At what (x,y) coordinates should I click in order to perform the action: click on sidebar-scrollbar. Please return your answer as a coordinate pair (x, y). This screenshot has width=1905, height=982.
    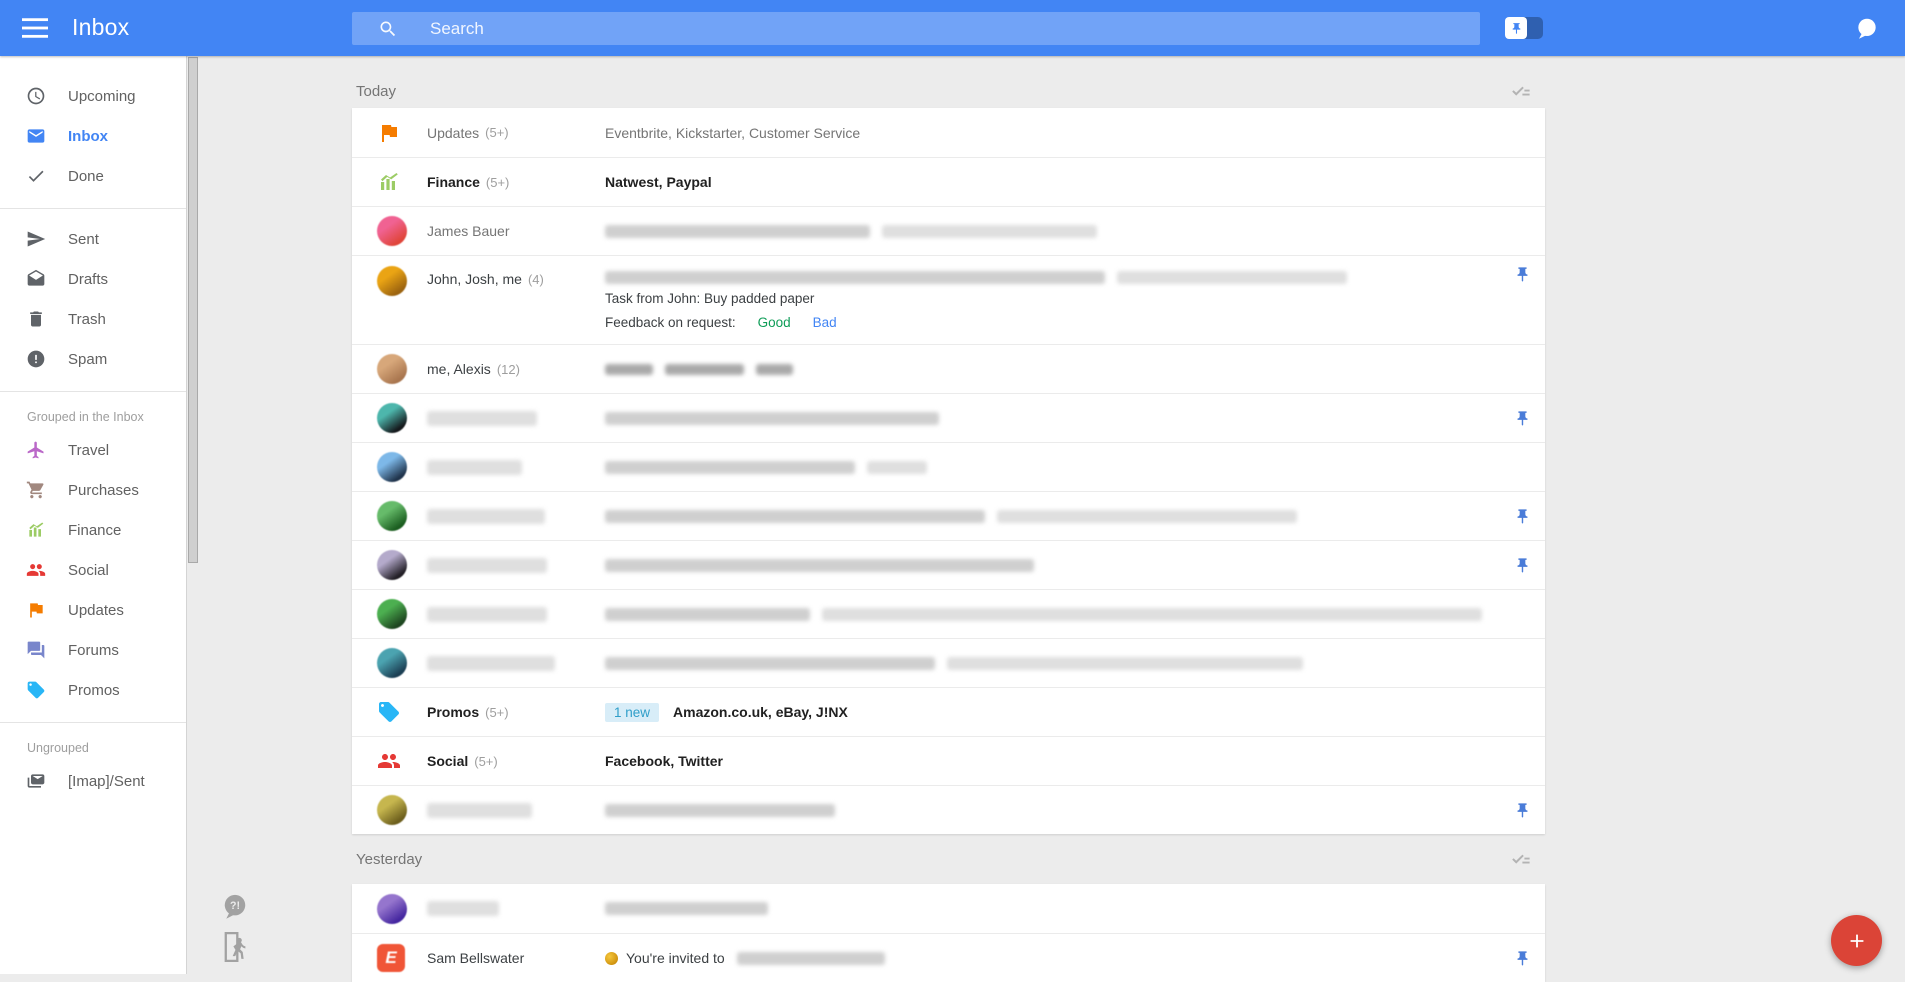
    Looking at the image, I should click on (192, 515).